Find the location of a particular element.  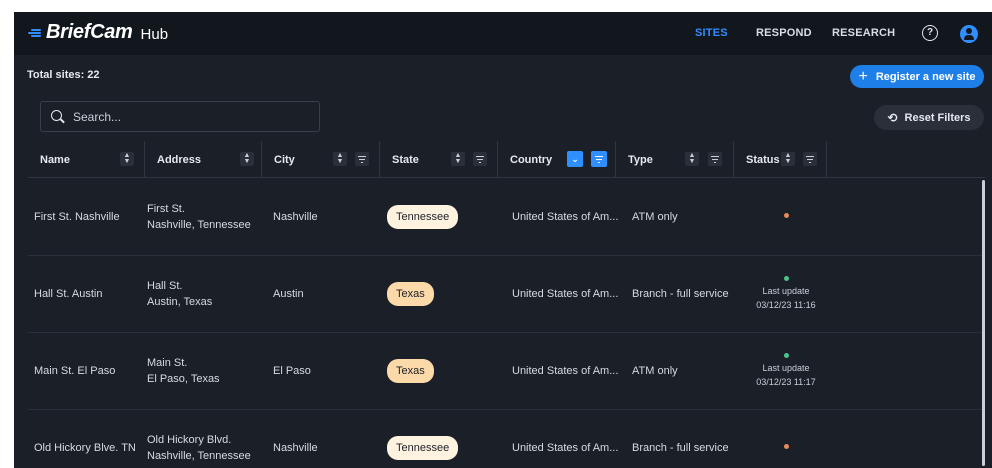

address-line1: Old Hickory Blvd. is located at coordinates (189, 440).